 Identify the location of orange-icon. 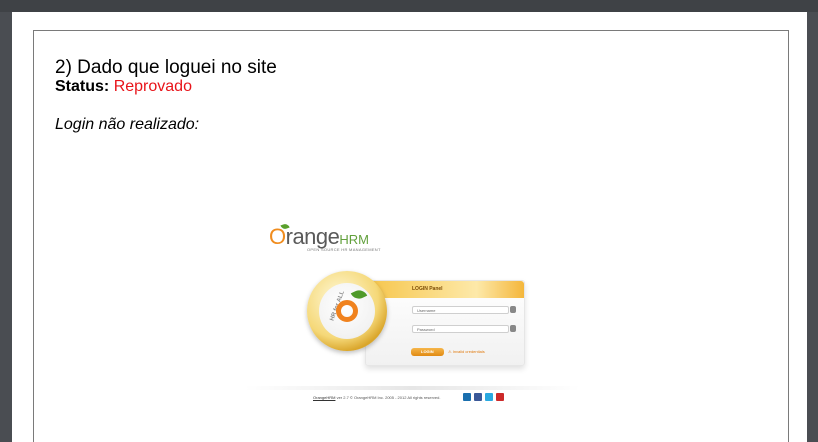
(347, 311).